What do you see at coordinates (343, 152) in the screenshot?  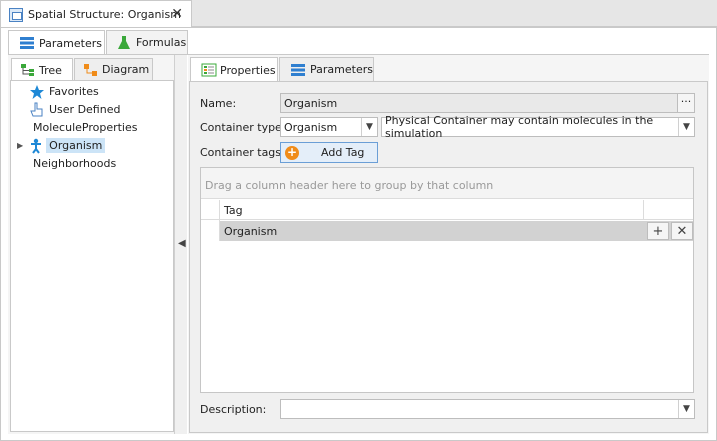 I see `add-tag-label: Add Tag` at bounding box center [343, 152].